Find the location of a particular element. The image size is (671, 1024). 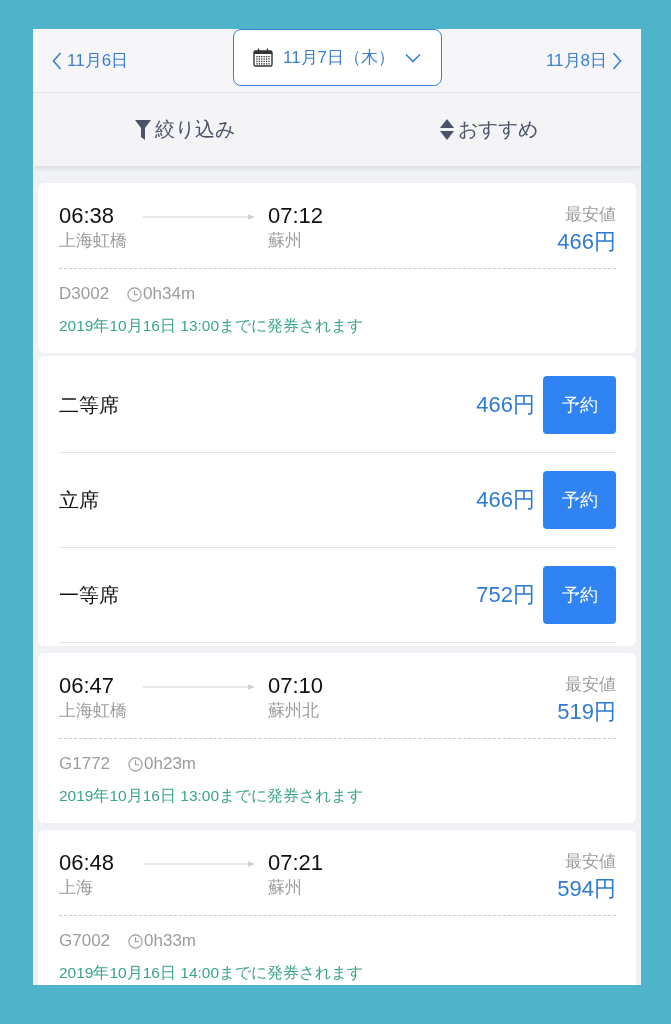

travel-duration: 0h33m is located at coordinates (170, 941).